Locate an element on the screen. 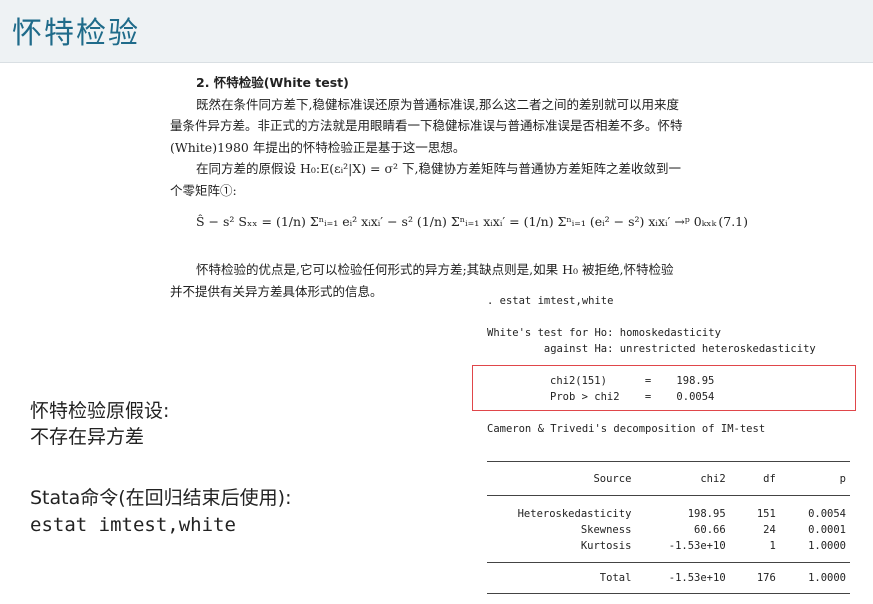 The height and width of the screenshot is (604, 873). cell: 198.95 is located at coordinates (706, 514).